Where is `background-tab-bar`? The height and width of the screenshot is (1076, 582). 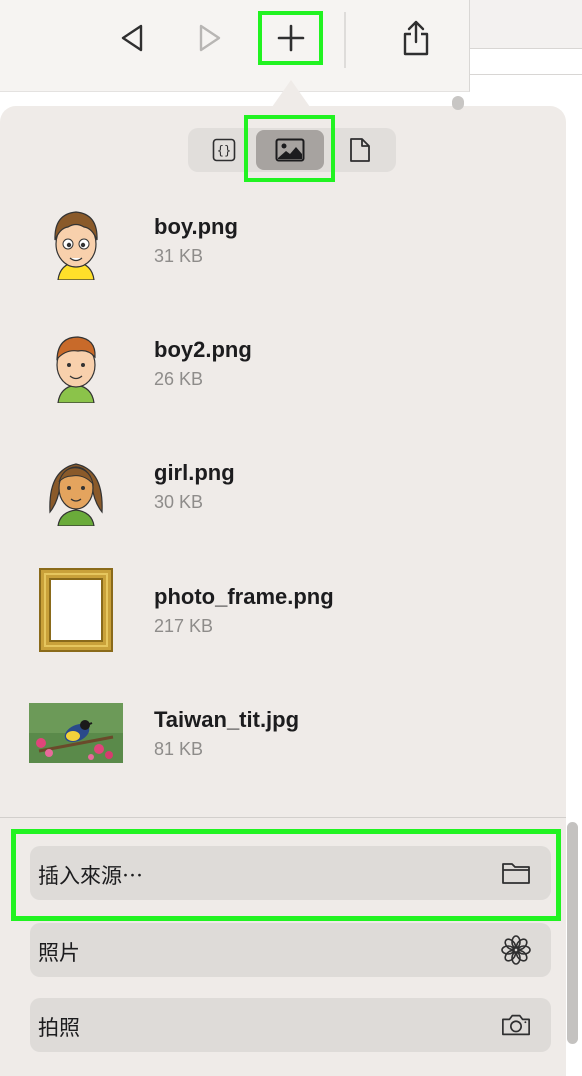
background-tab-bar is located at coordinates (526, 24).